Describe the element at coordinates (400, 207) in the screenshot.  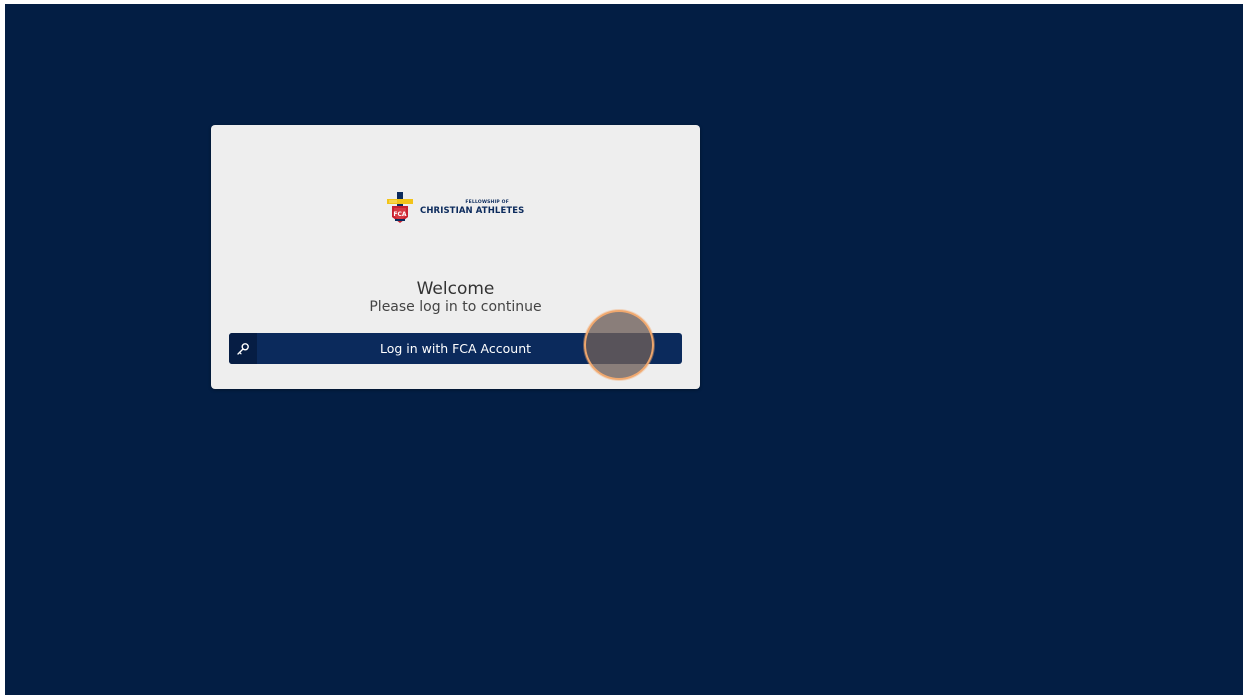
I see `fca-cross-logo-icon: FCA` at that location.